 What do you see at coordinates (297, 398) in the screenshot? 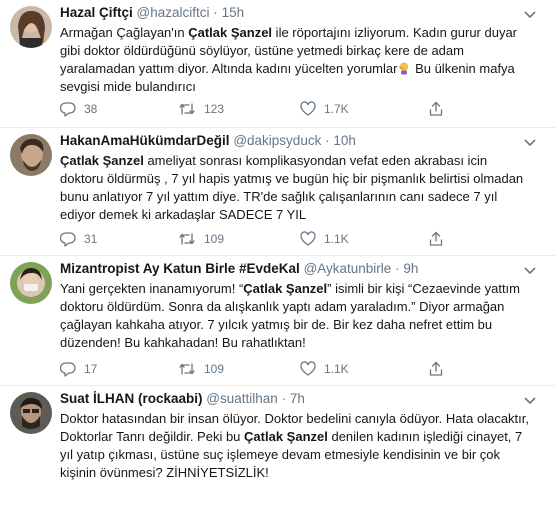
I see `timestamp: 7h` at bounding box center [297, 398].